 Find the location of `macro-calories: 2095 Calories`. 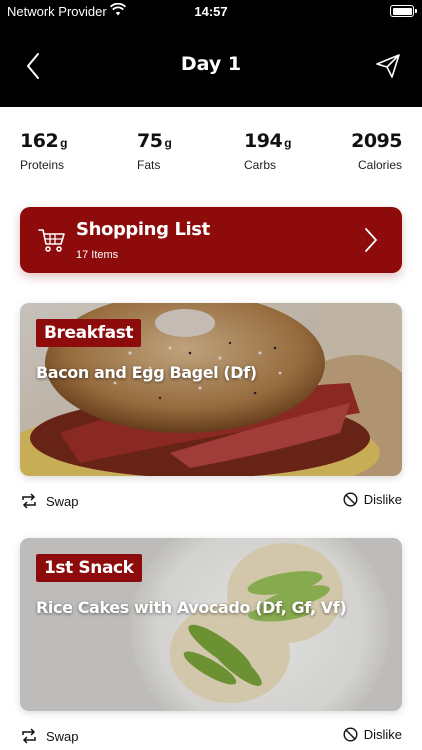

macro-calories: 2095 Calories is located at coordinates (376, 151).